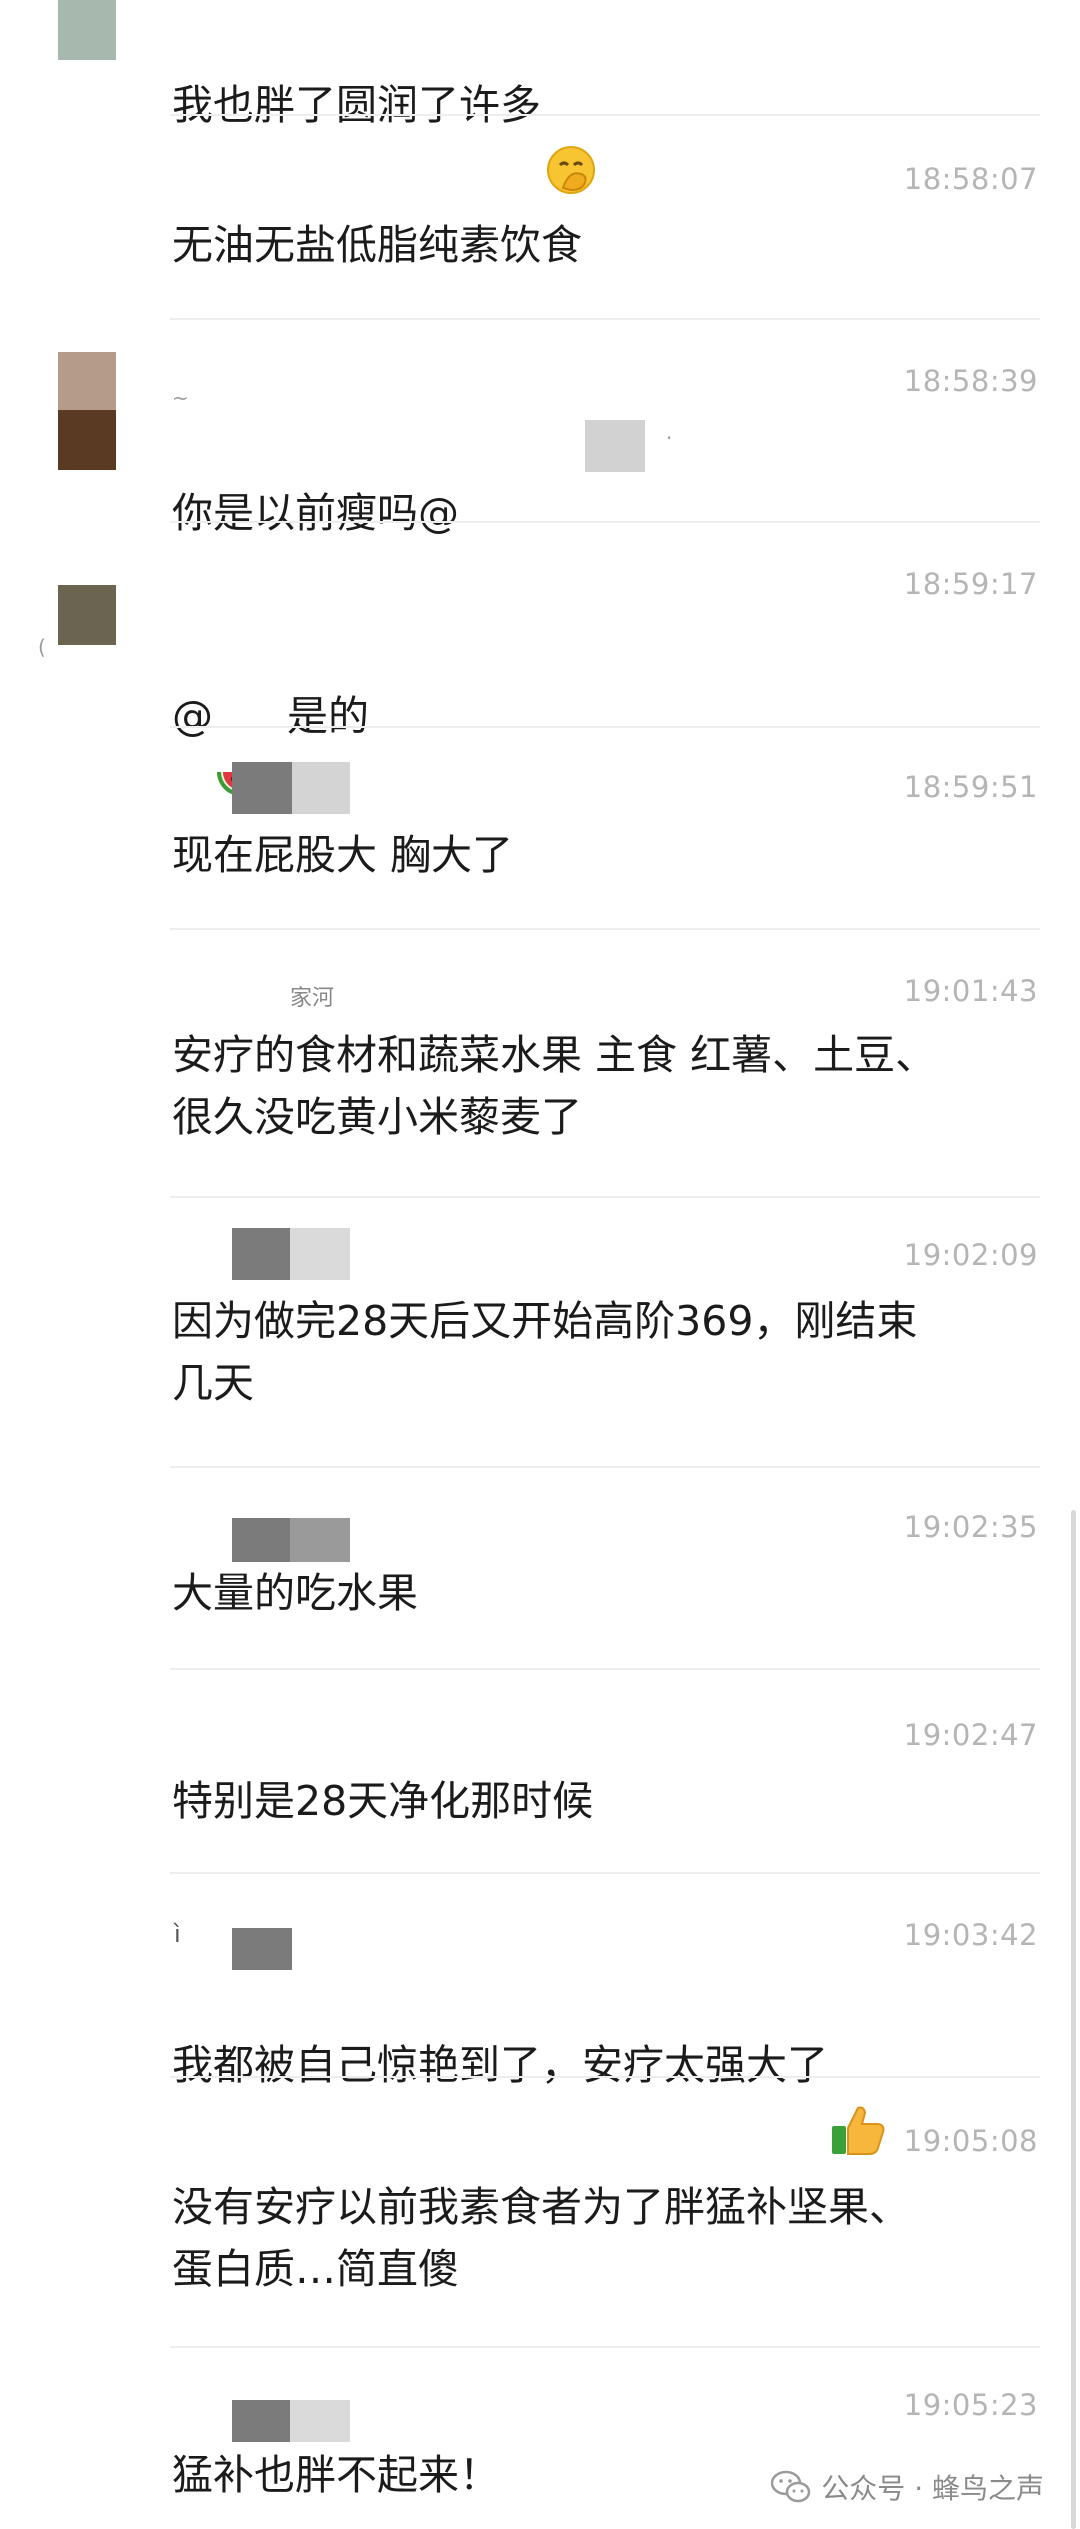  I want to click on thumbs-up-emoji, so click(858, 2098).